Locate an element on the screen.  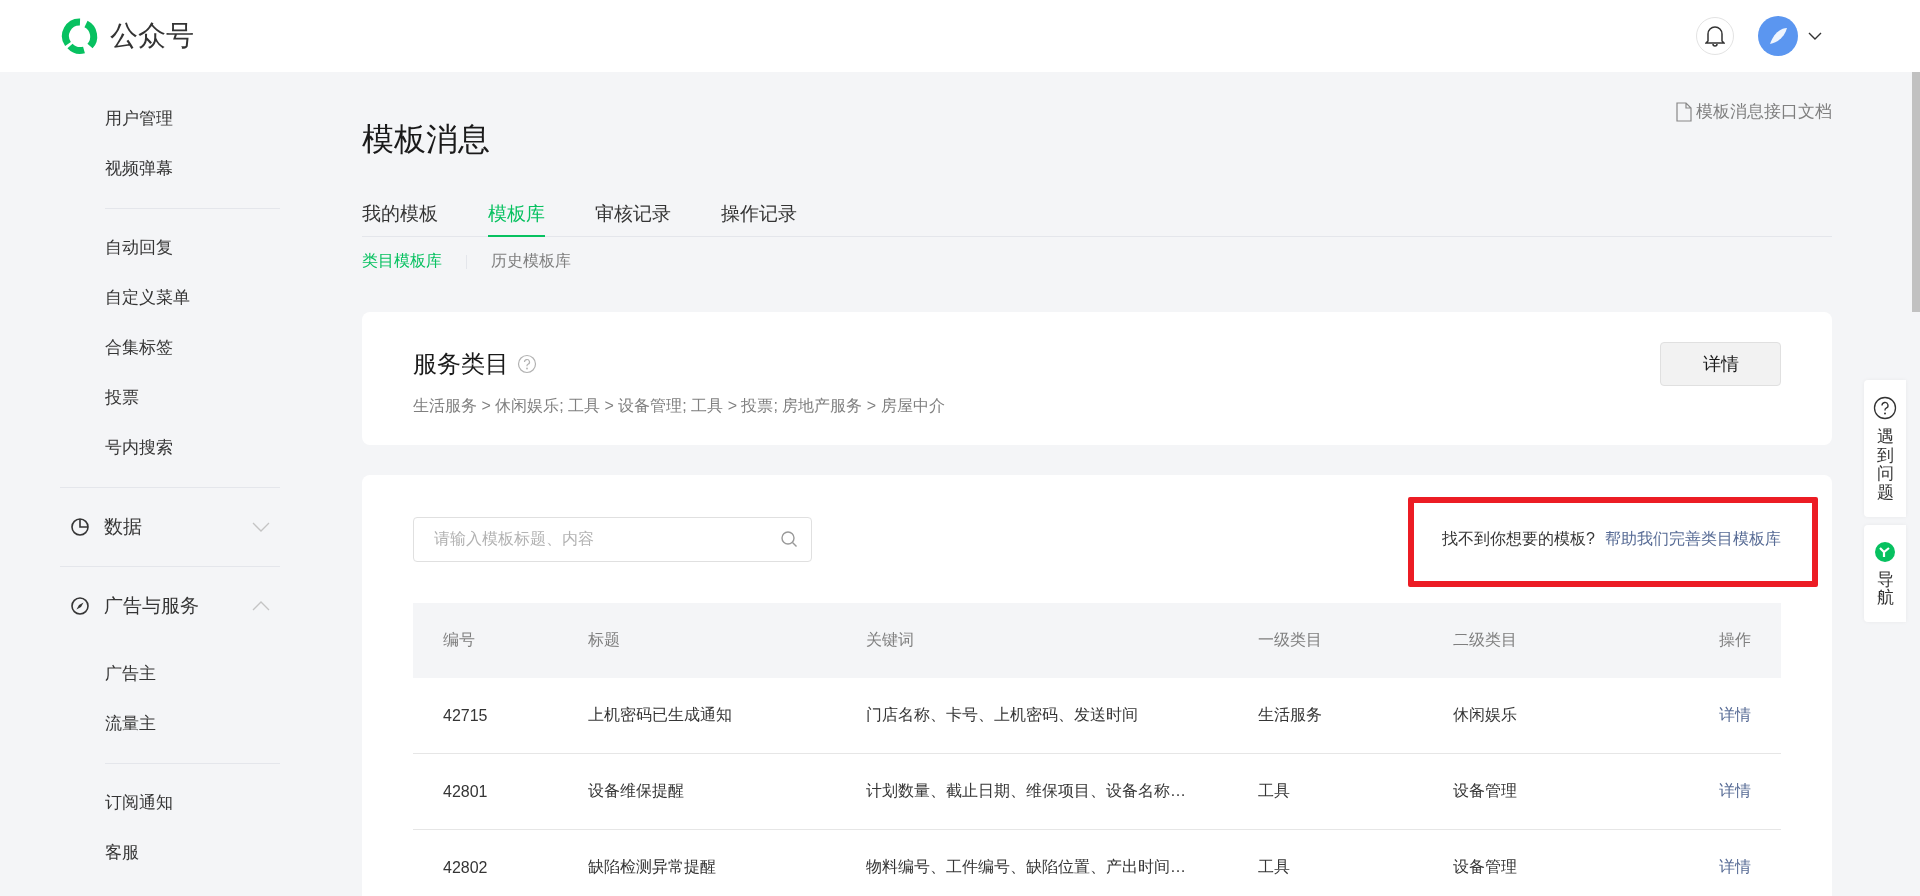
chevron-up-icon is located at coordinates (261, 606).